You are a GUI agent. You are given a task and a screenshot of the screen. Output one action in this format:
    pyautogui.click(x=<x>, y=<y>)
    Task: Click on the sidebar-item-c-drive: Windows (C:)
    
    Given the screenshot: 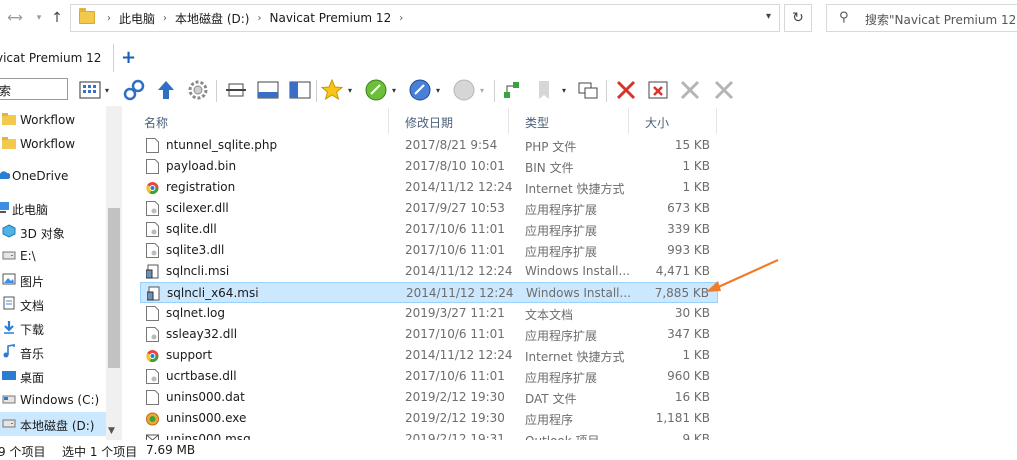 What is the action you would take?
    pyautogui.click(x=53, y=400)
    